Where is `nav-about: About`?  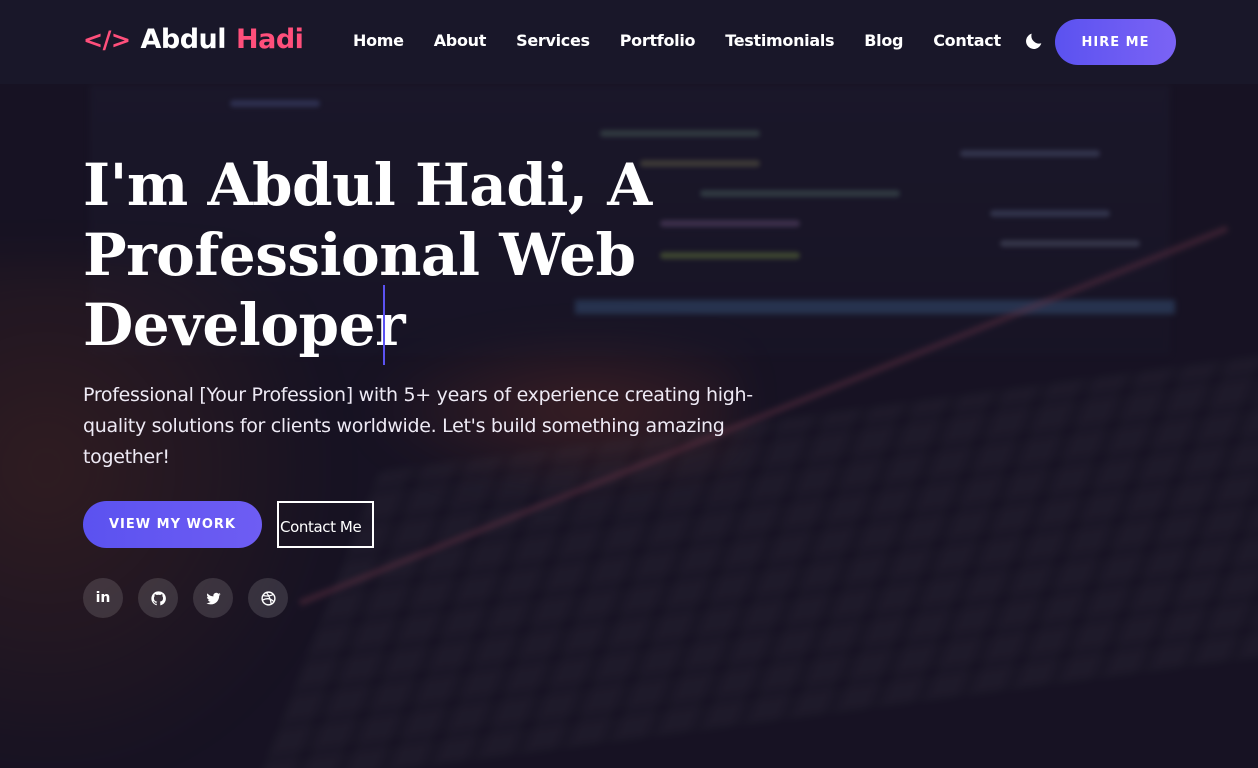 nav-about: About is located at coordinates (460, 40).